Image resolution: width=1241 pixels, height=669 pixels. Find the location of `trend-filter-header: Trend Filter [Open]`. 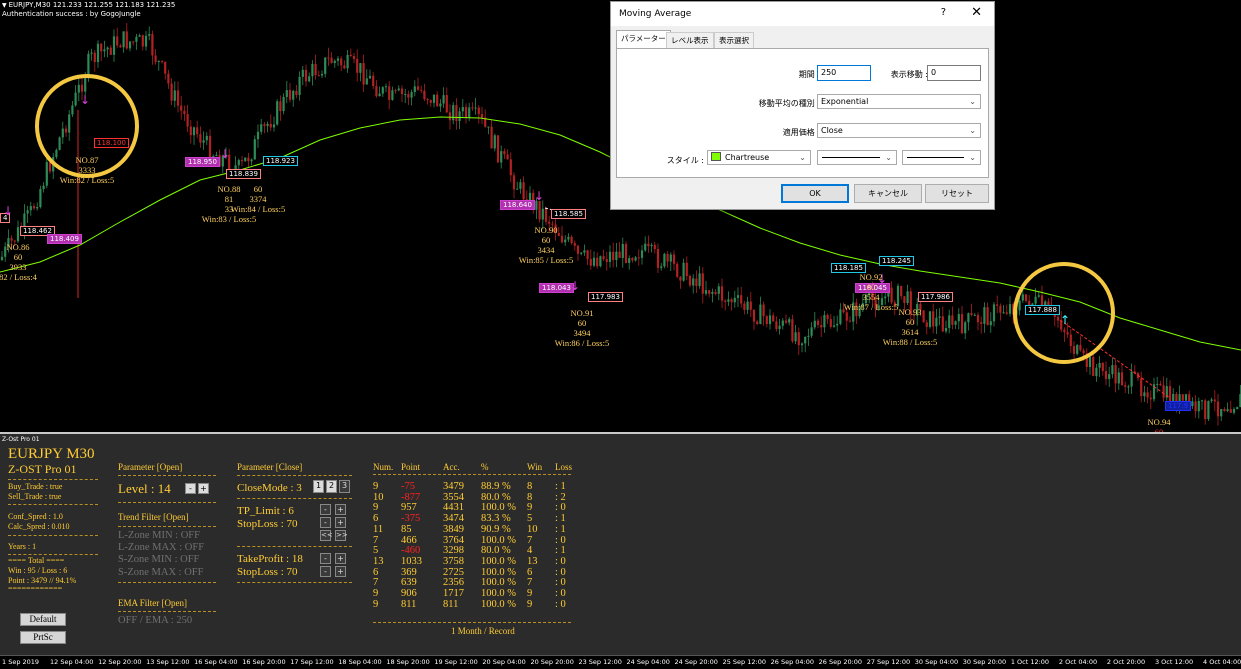

trend-filter-header: Trend Filter [Open] is located at coordinates (153, 517).